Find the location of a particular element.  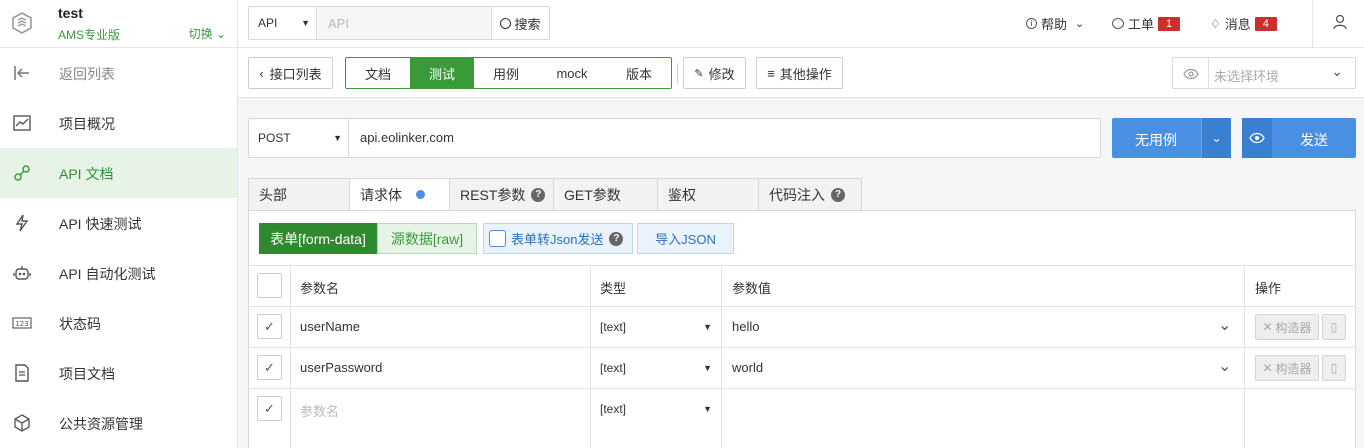

sidebar-item-label: 状态码 is located at coordinates (80, 324).